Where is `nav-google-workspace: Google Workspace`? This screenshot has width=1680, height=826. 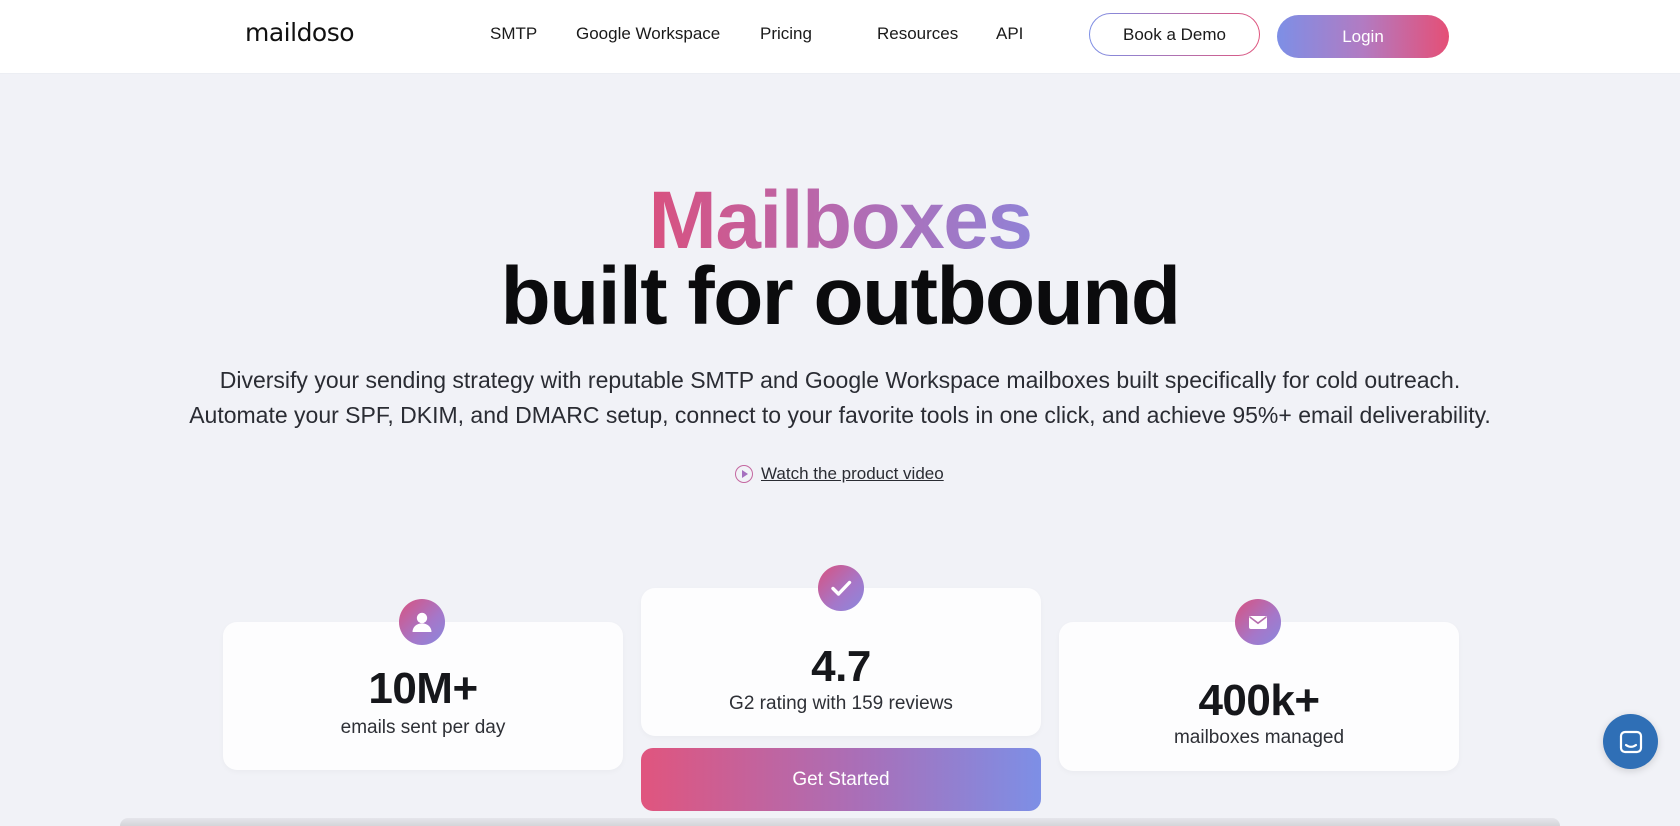 nav-google-workspace: Google Workspace is located at coordinates (648, 34).